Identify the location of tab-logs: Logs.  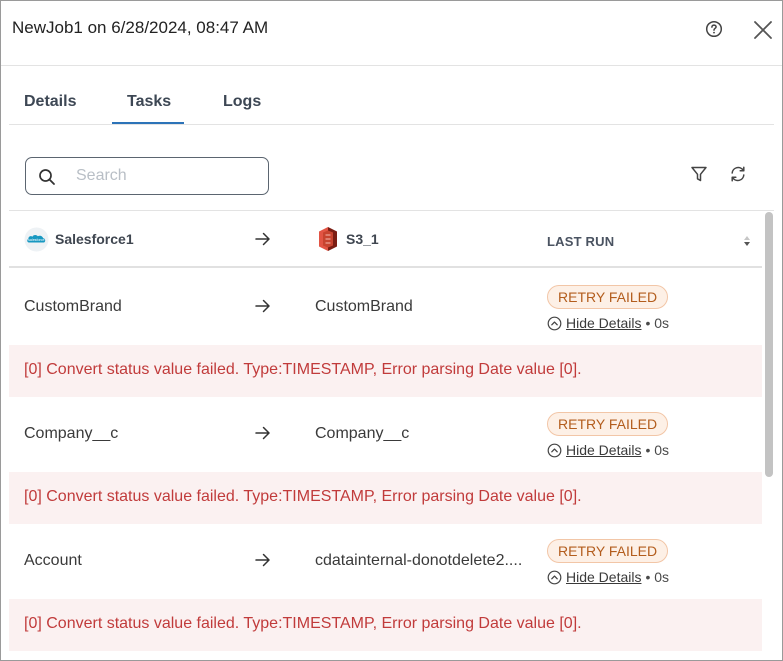
(242, 102).